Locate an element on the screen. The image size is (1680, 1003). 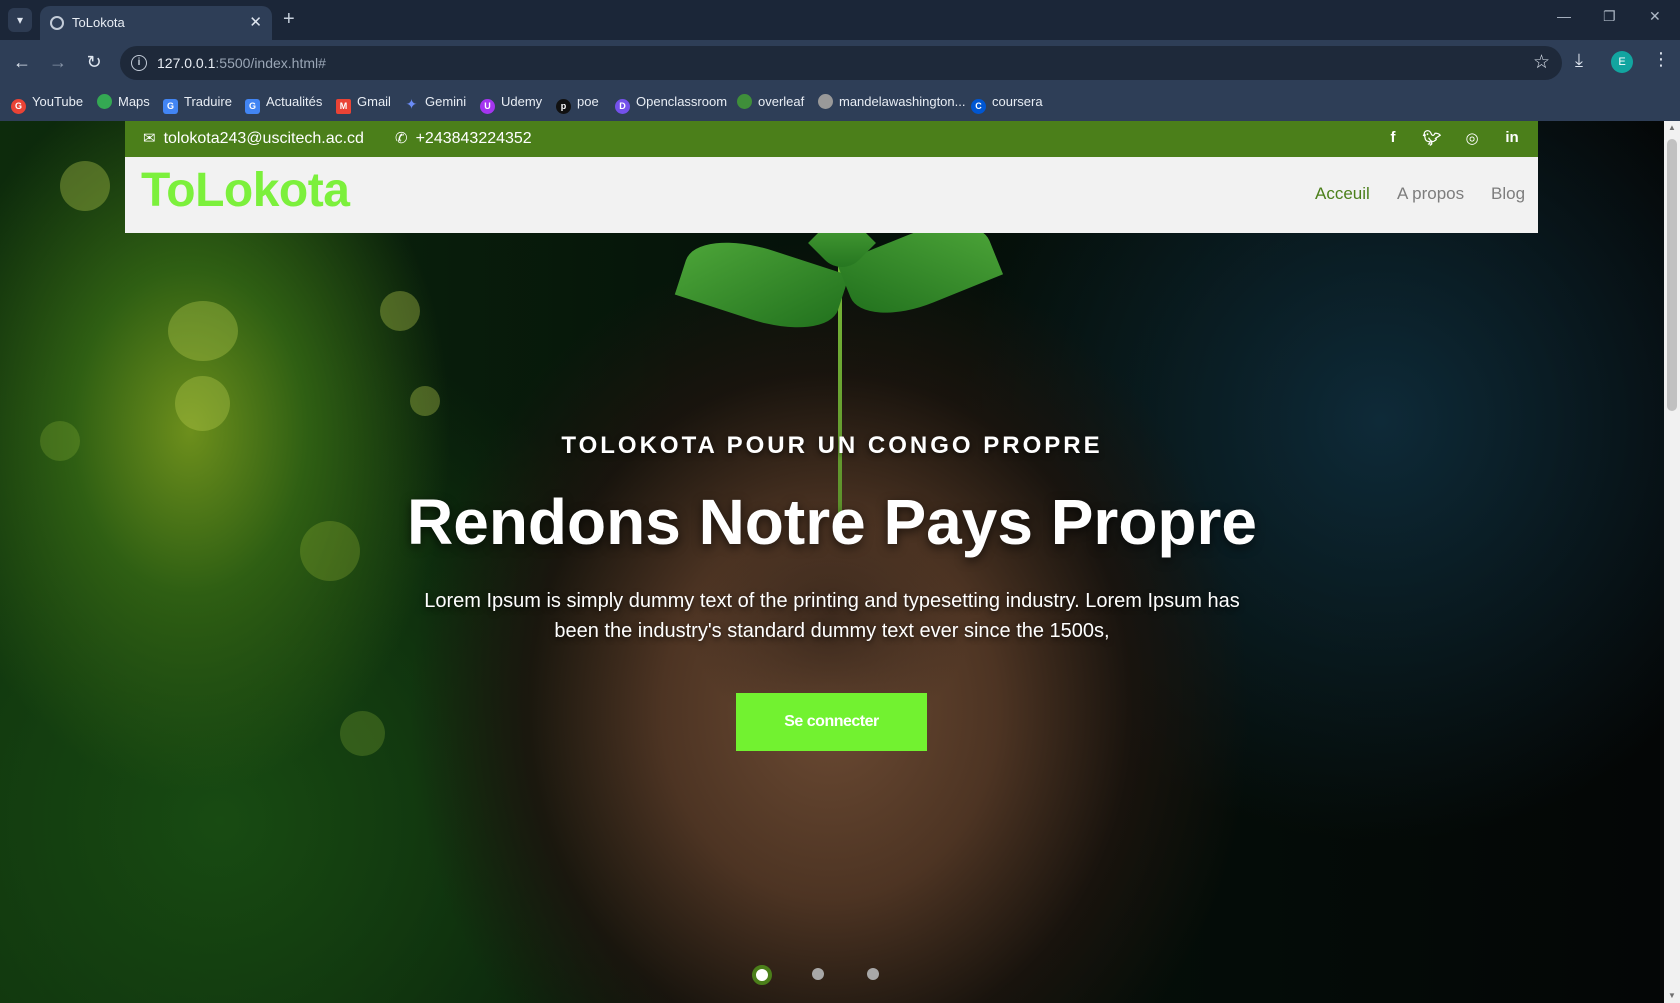
udemy-icon: U is located at coordinates (487, 106).